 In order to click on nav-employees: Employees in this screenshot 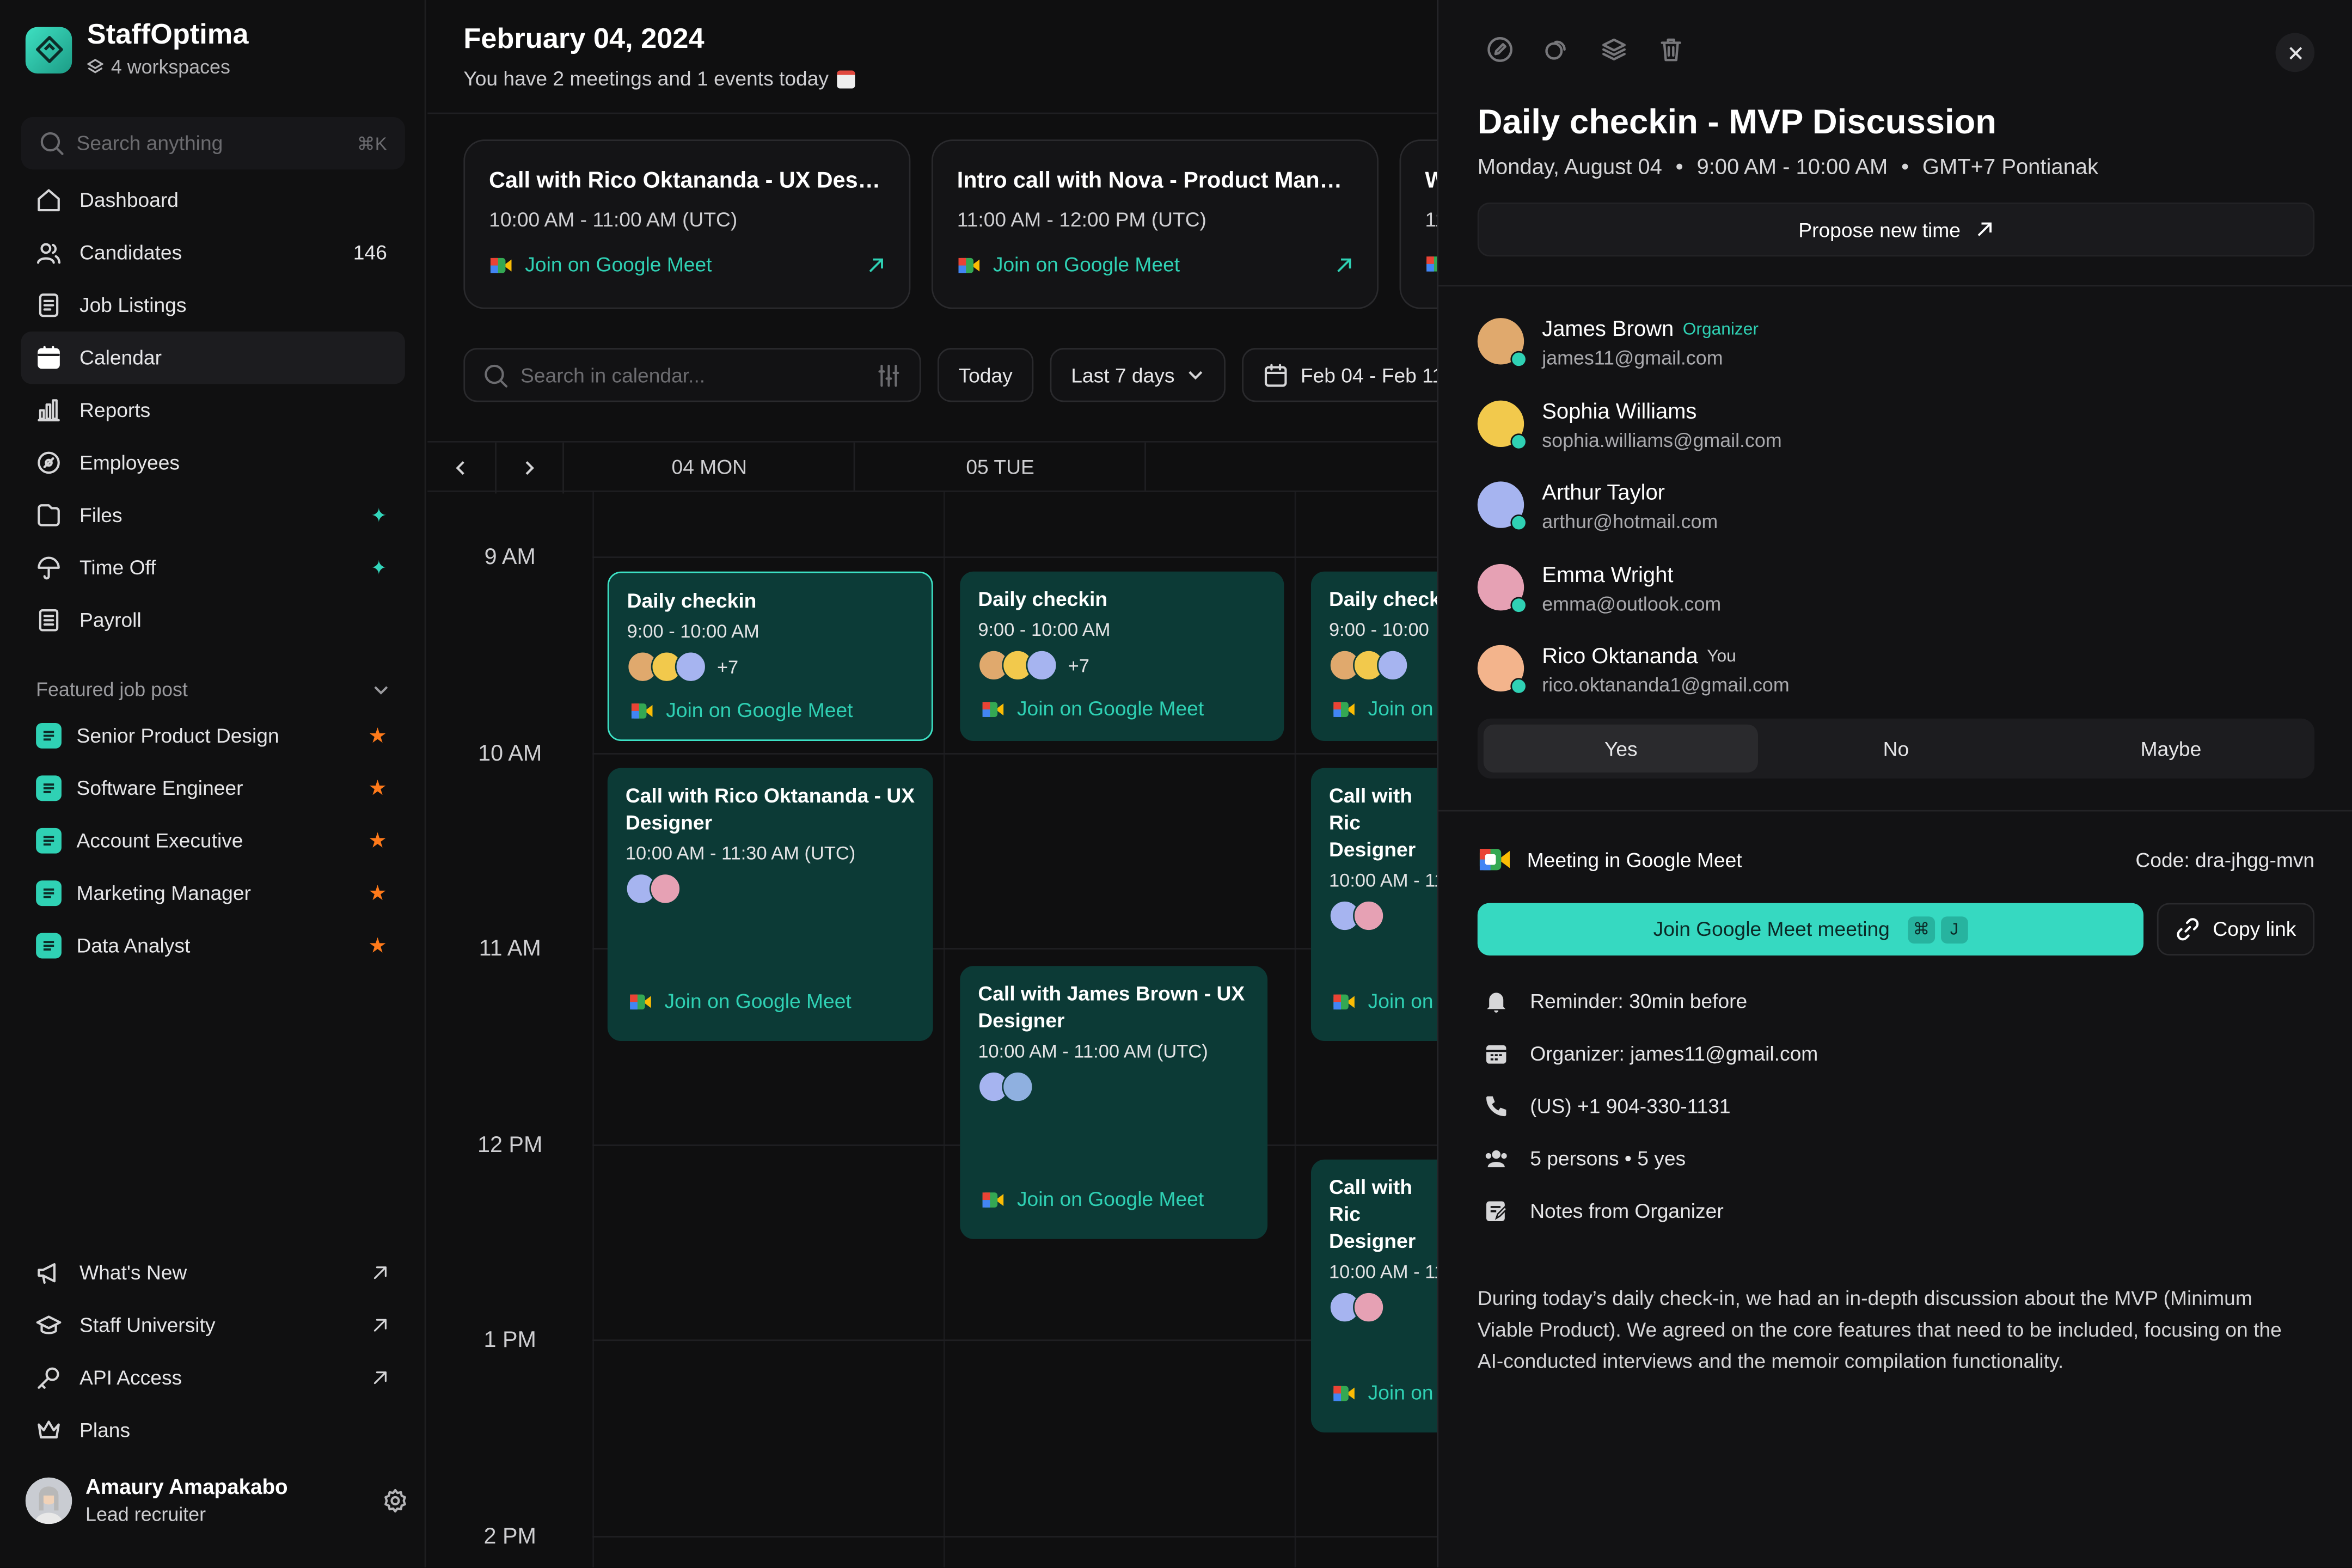, I will do `click(213, 463)`.